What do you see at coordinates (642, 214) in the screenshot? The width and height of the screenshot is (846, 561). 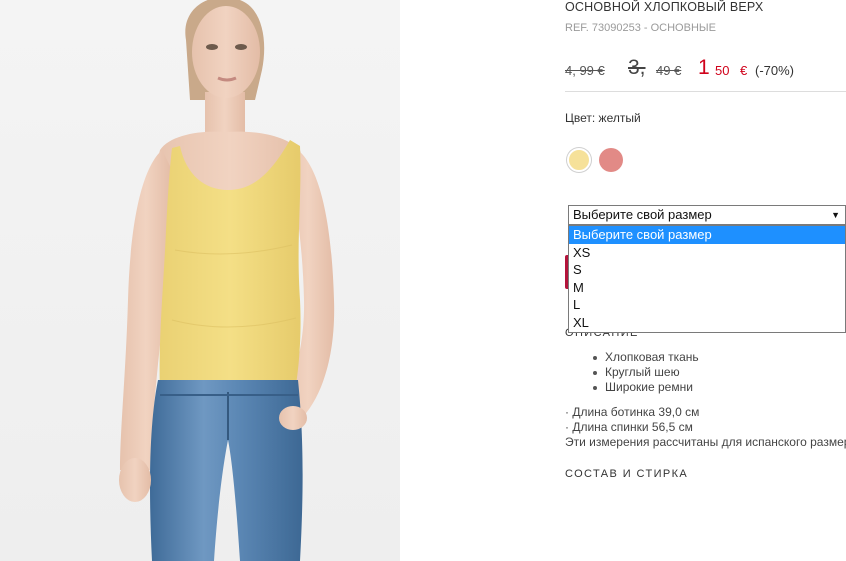 I see `size-select-value: Выберите свой размер` at bounding box center [642, 214].